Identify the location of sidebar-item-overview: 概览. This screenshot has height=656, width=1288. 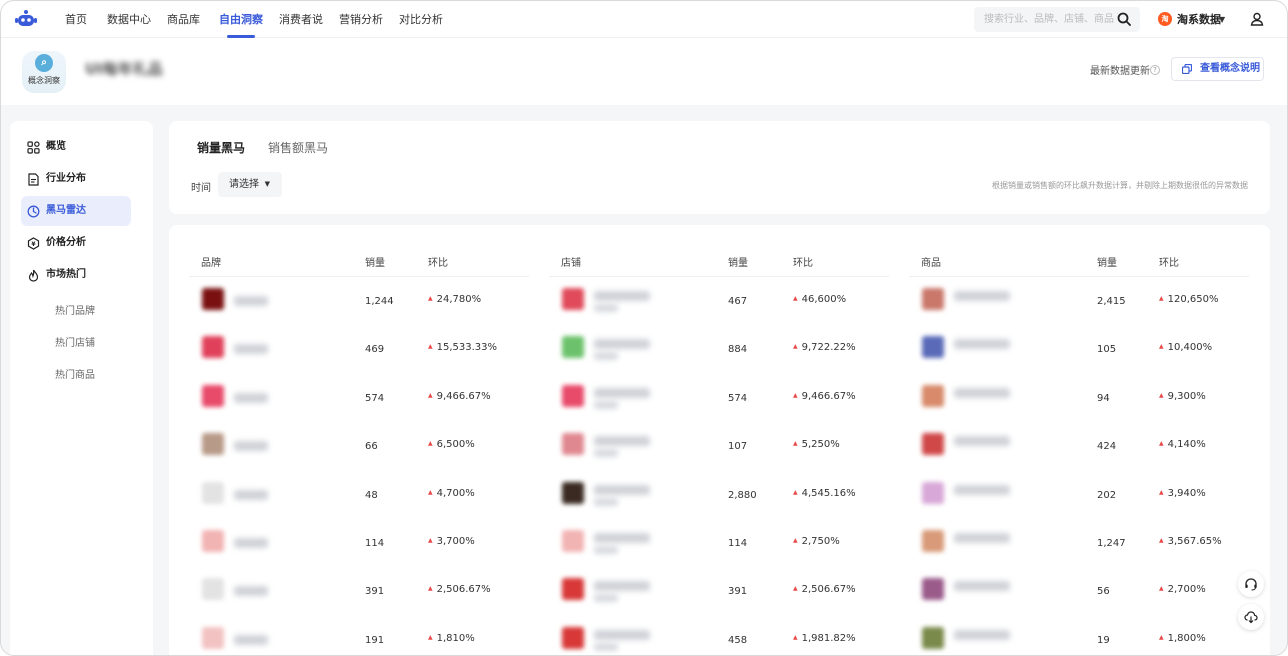
(76, 147).